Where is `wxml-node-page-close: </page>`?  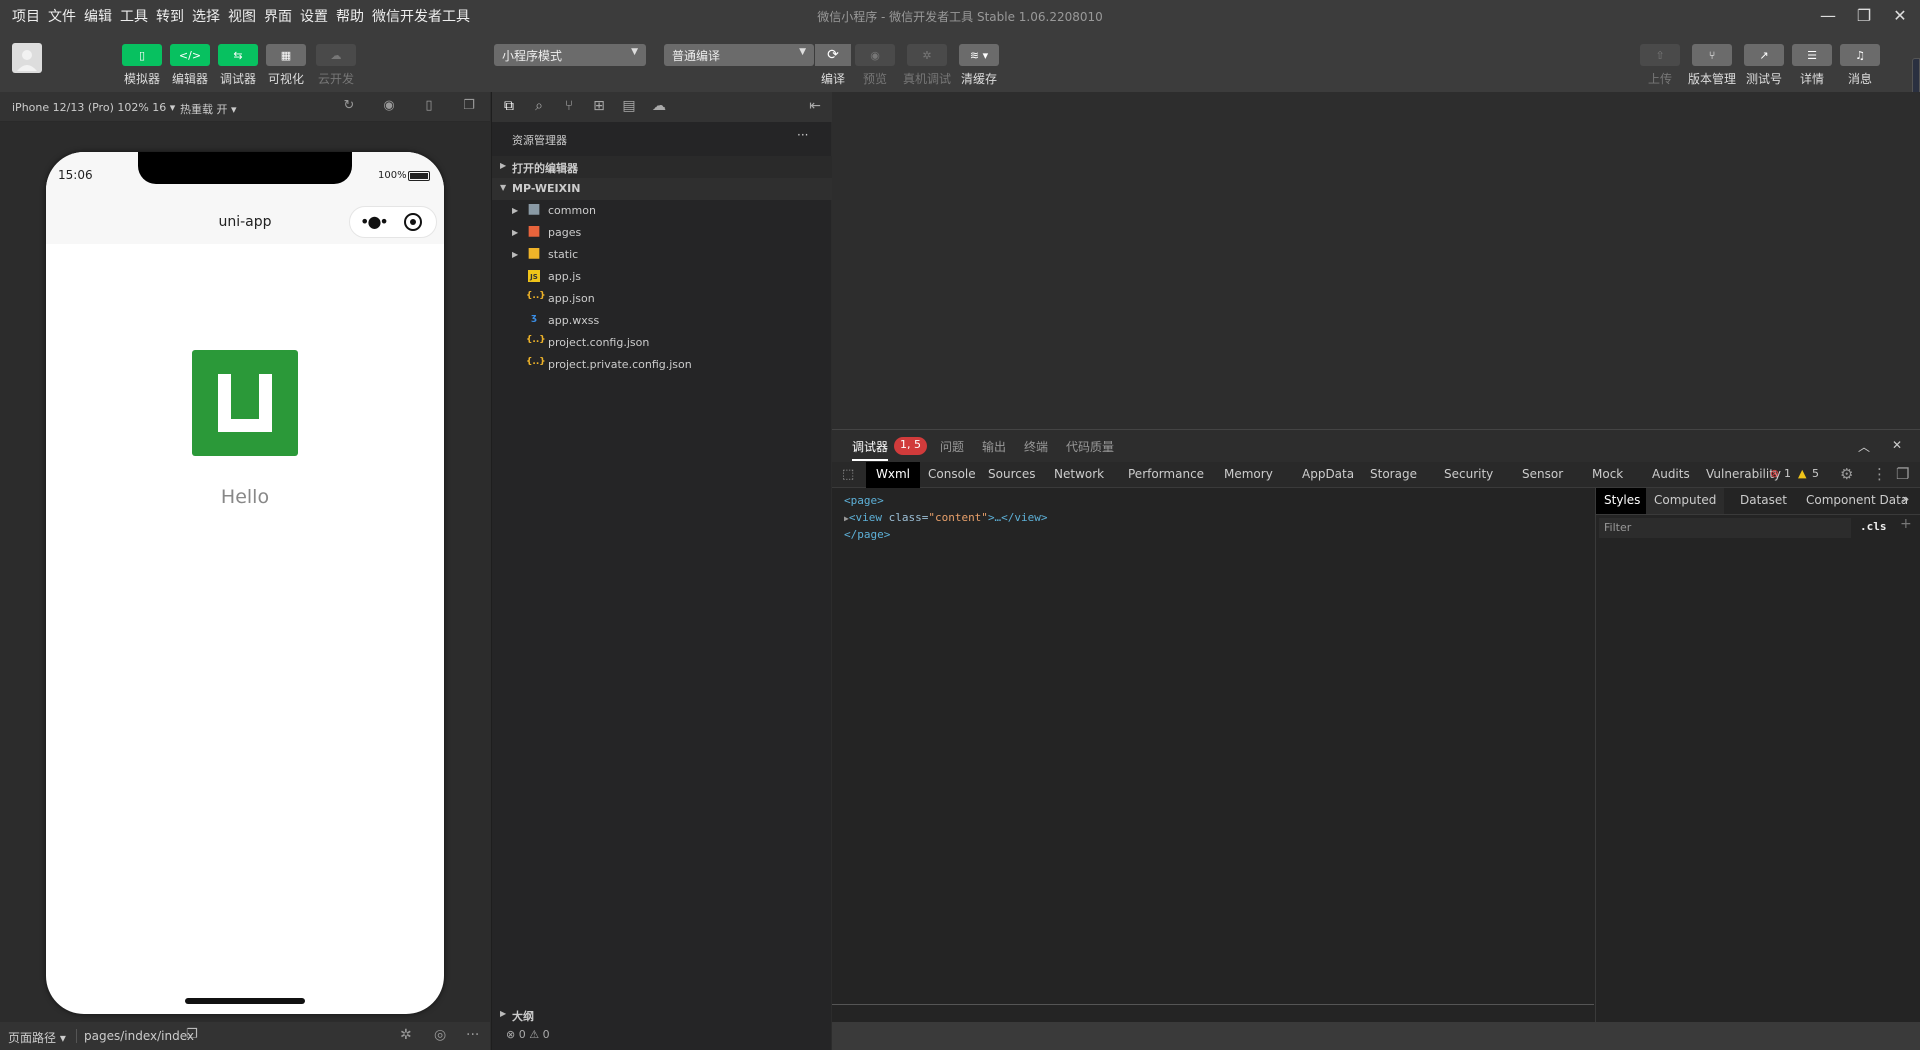 wxml-node-page-close: </page> is located at coordinates (1213, 534).